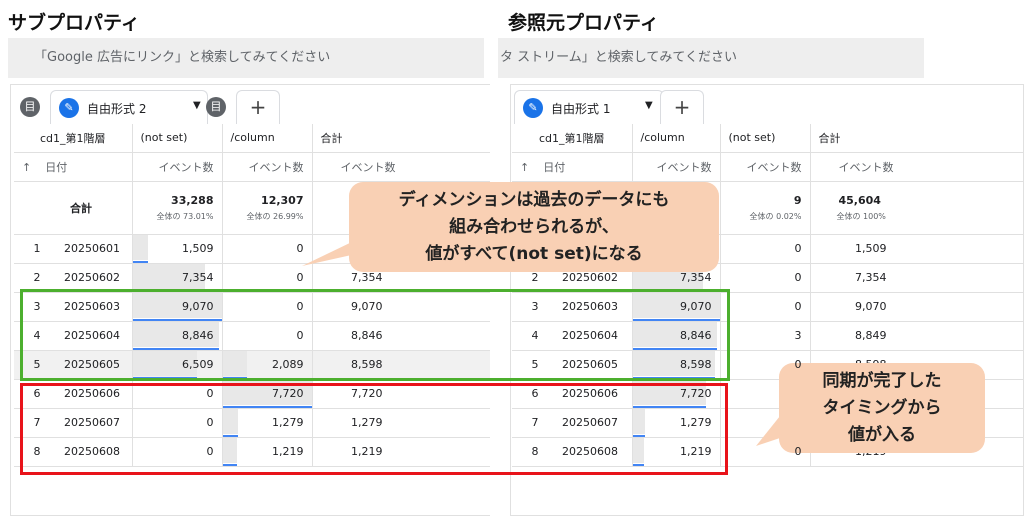  Describe the element at coordinates (246, 58) in the screenshot. I see `search-bar-left: 「Google 広告にリンク」と検索してみてください` at that location.